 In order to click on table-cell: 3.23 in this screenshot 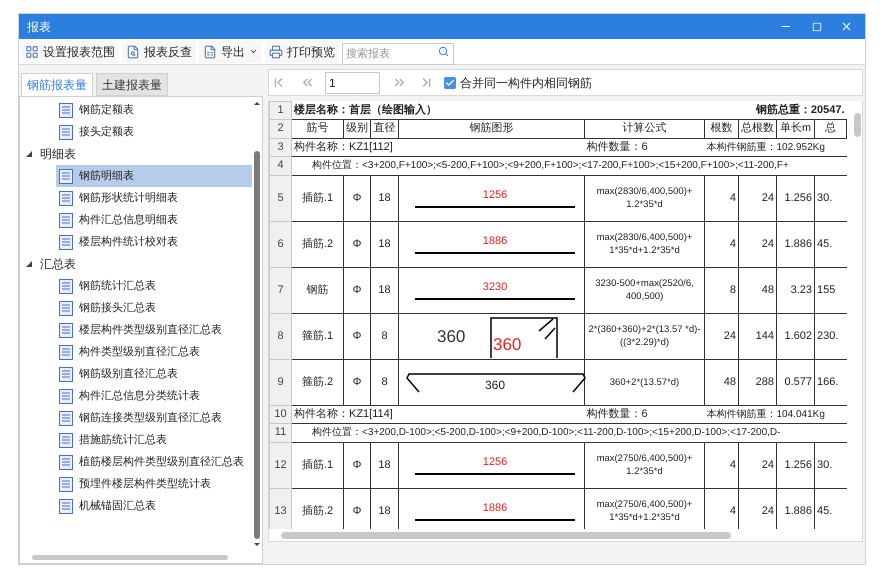, I will do `click(795, 290)`.